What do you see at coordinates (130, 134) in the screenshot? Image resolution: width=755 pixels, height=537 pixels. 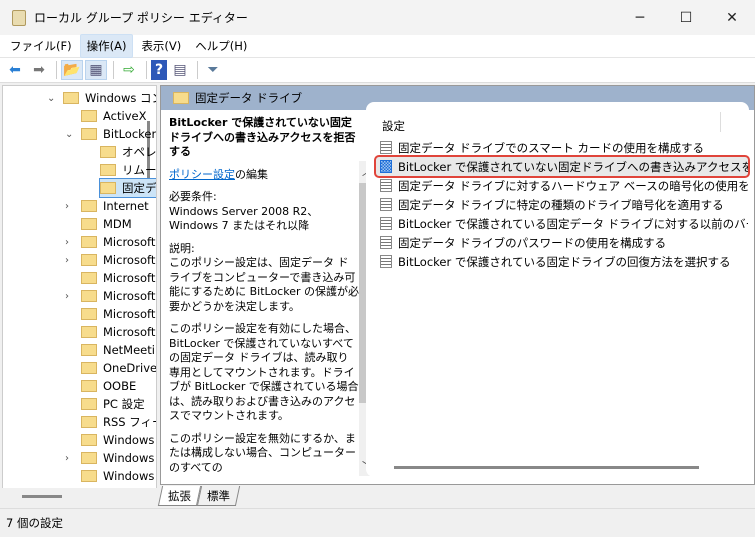 I see `tree-node-label: BitLocker` at bounding box center [130, 134].